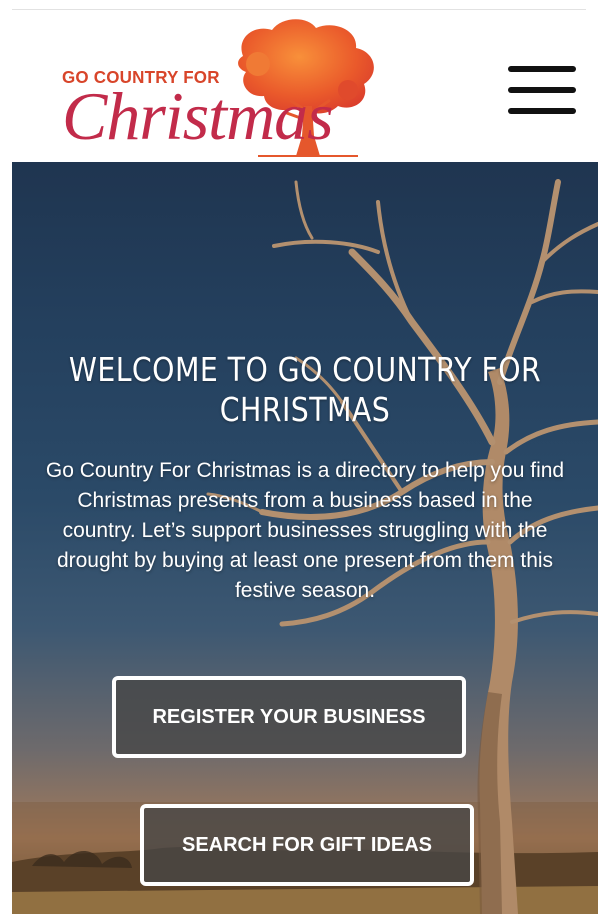 The width and height of the screenshot is (598, 914). Describe the element at coordinates (198, 116) in the screenshot. I see `logo-script-title: Christmas` at that location.